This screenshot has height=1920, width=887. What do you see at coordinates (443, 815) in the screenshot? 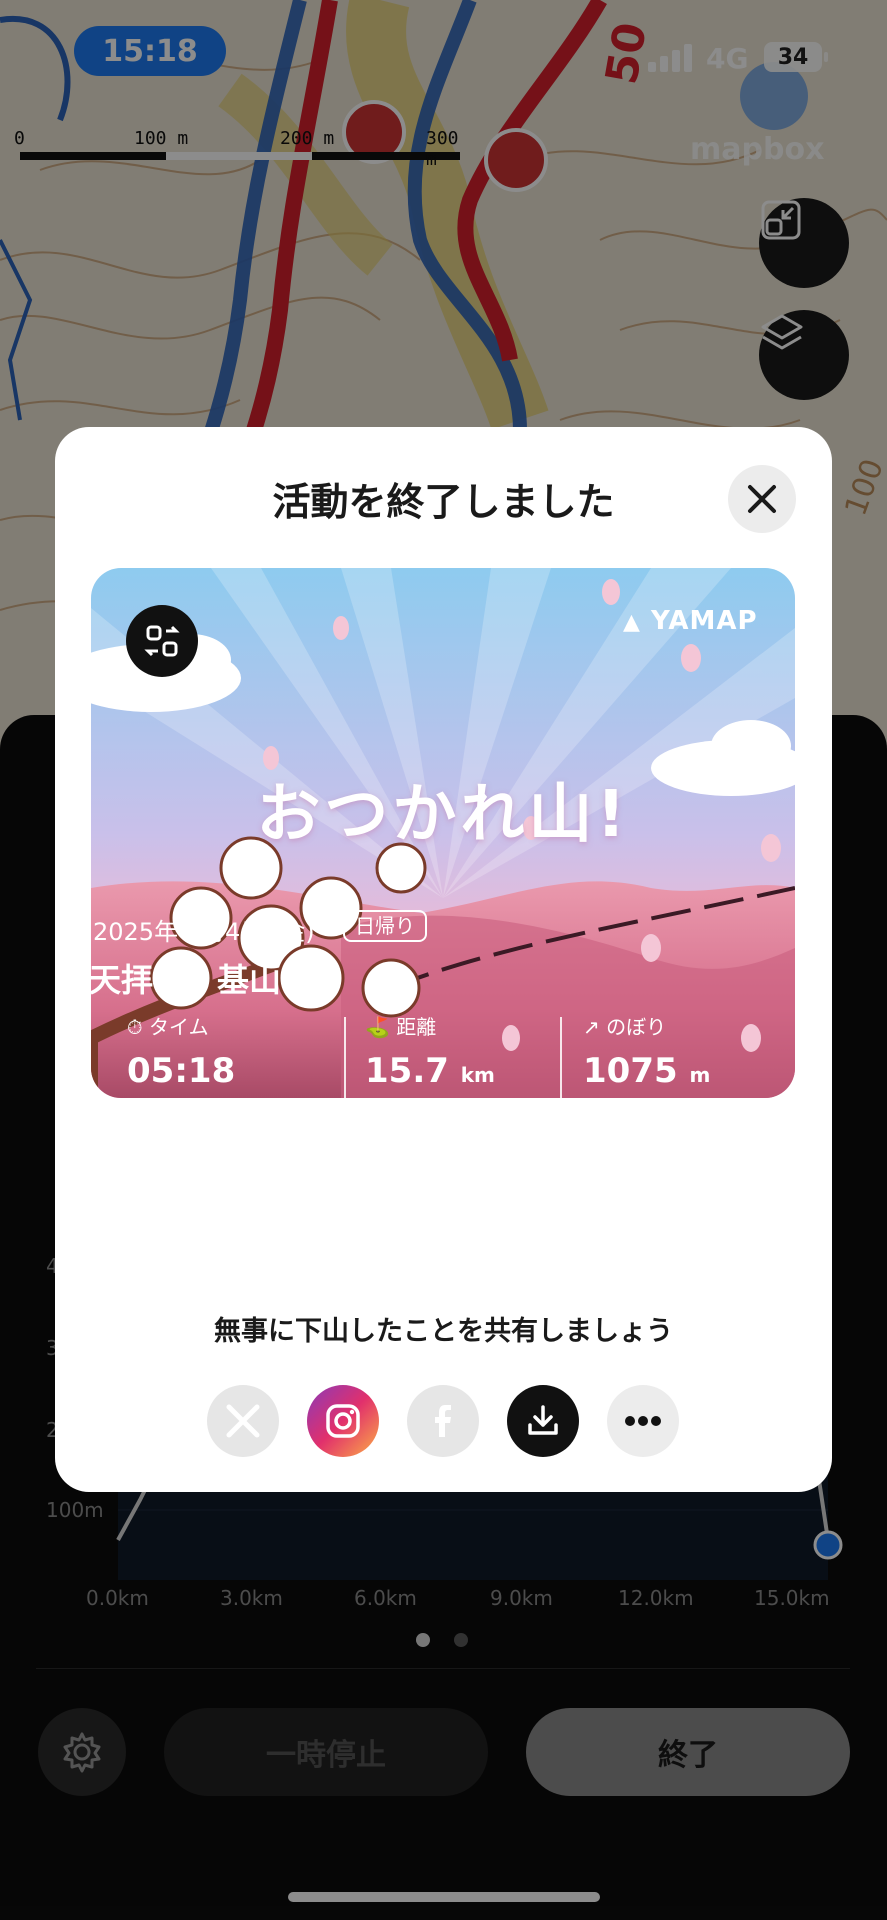
I see `card-headline: おつかれ山!` at bounding box center [443, 815].